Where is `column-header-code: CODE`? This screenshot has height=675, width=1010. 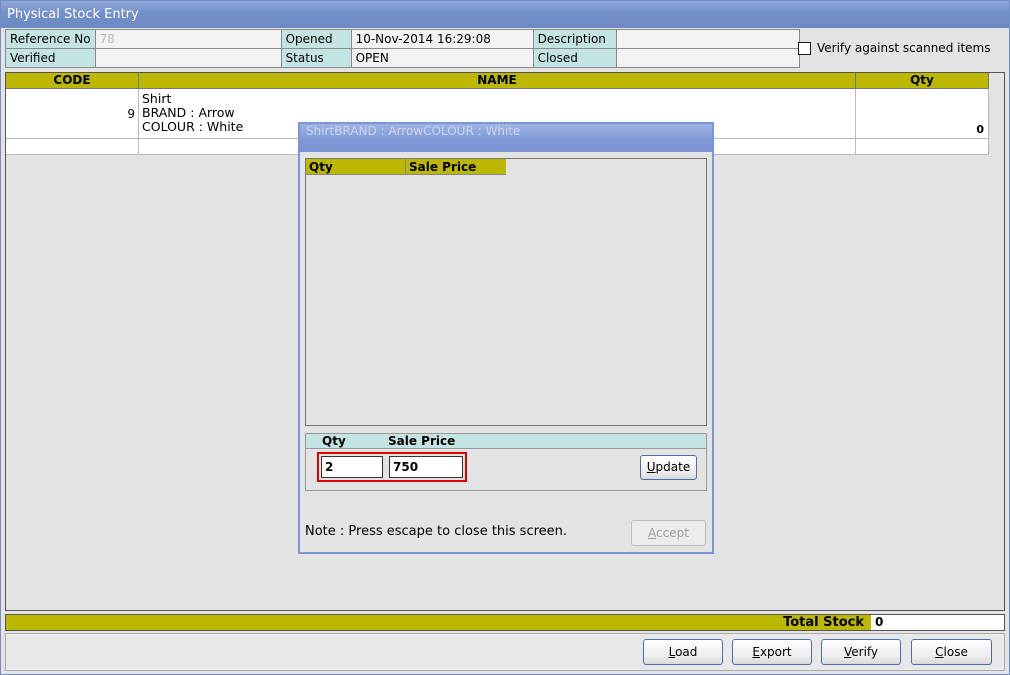
column-header-code: CODE is located at coordinates (72, 81).